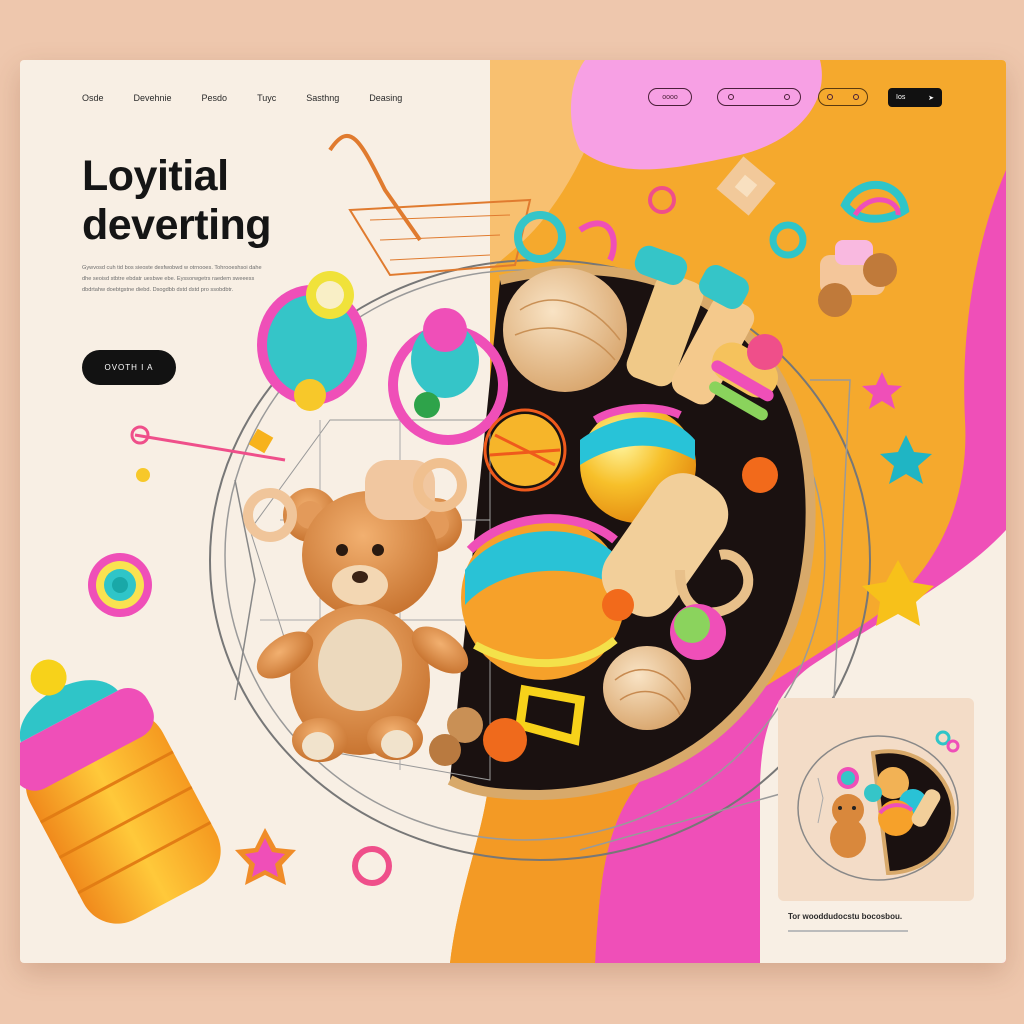 The height and width of the screenshot is (1024, 1024). I want to click on search-dot-icon, so click(731, 97).